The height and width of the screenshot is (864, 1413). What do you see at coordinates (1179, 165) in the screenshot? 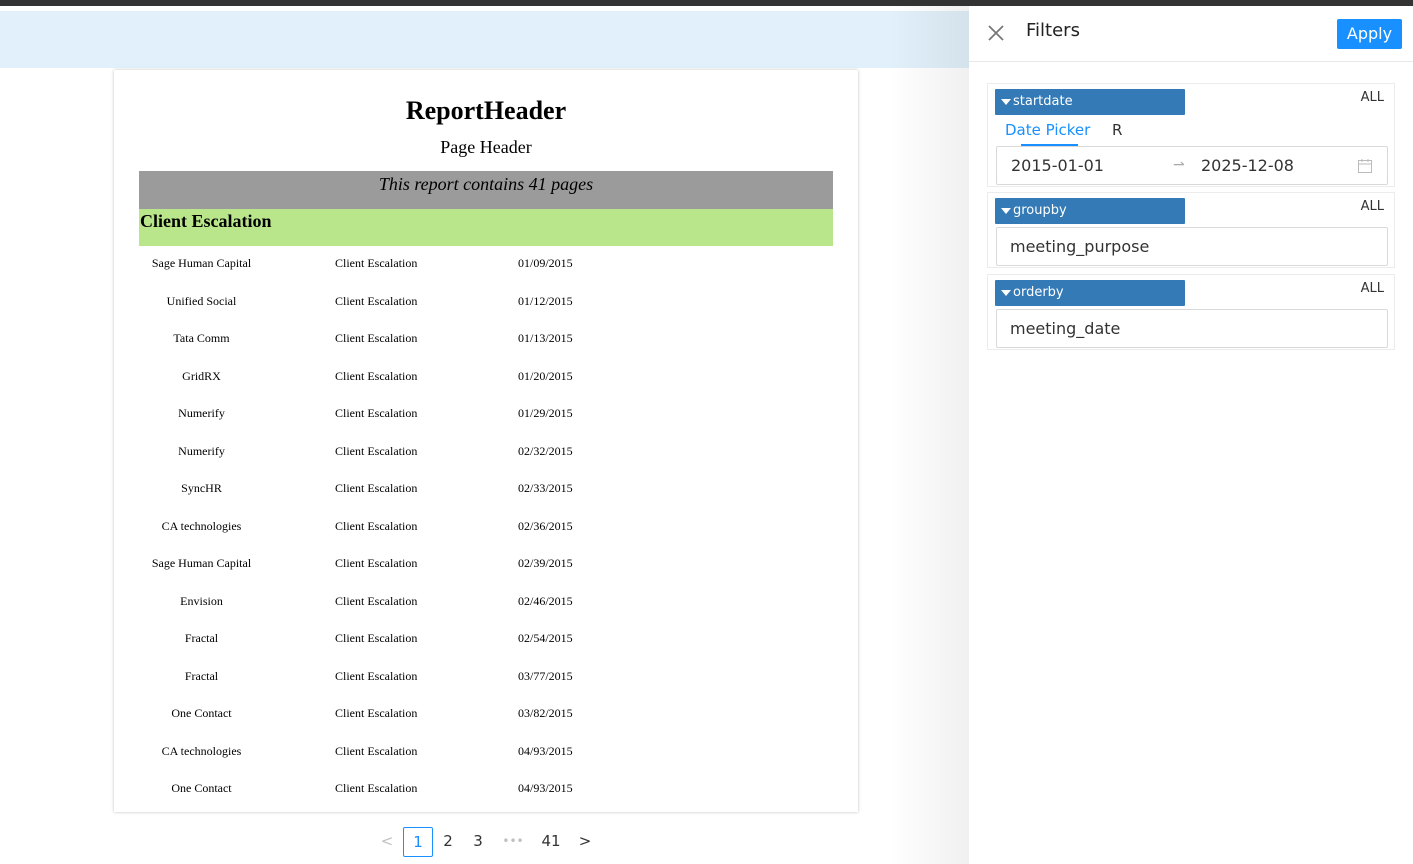
I see `range-arrow-icon: ⇀` at bounding box center [1179, 165].